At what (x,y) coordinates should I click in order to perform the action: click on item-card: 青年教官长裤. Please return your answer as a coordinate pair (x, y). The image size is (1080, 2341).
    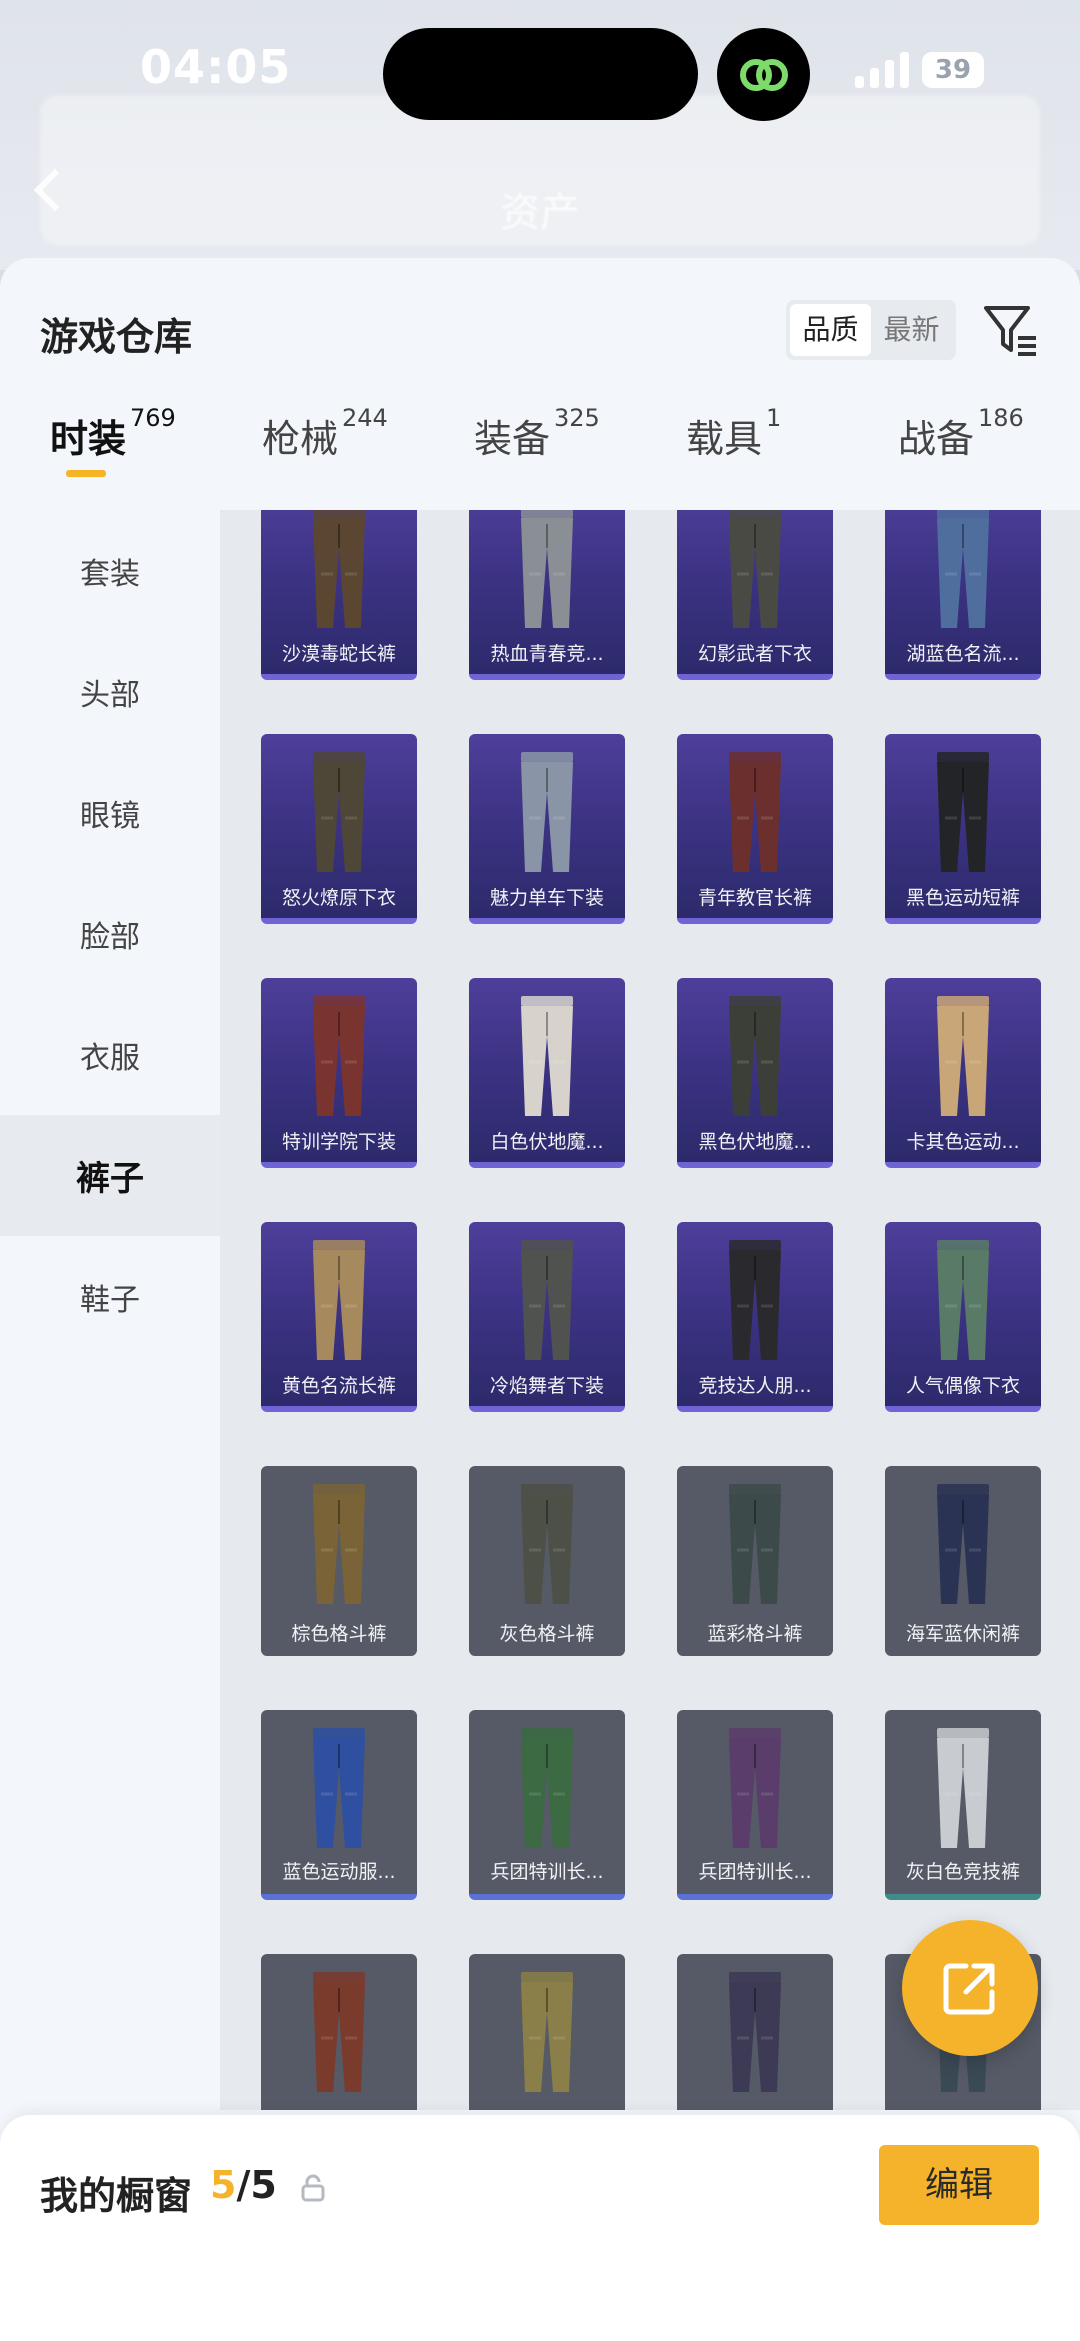
    Looking at the image, I should click on (755, 829).